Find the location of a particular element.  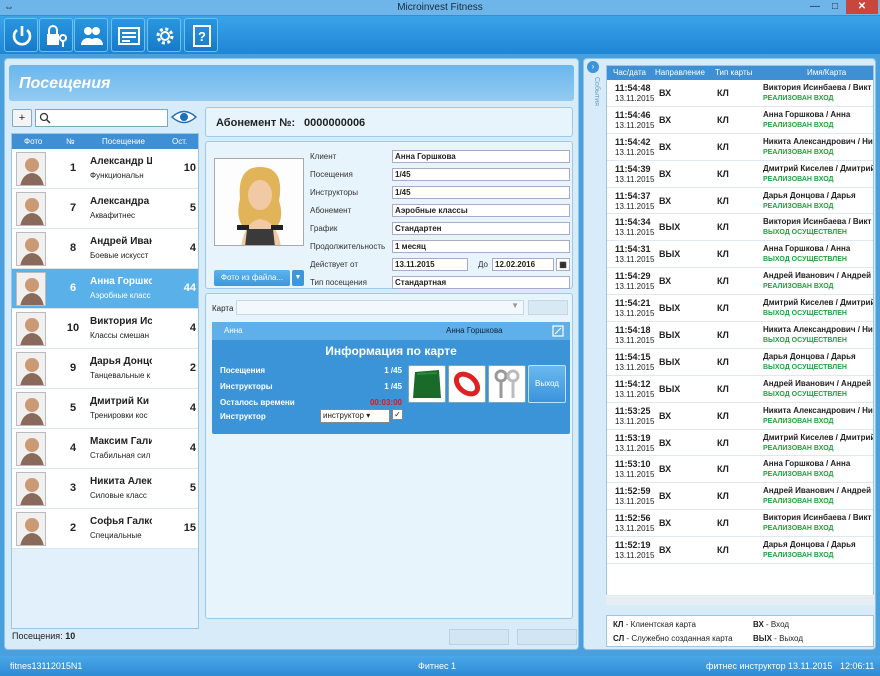

help-button: ? is located at coordinates (201, 35).